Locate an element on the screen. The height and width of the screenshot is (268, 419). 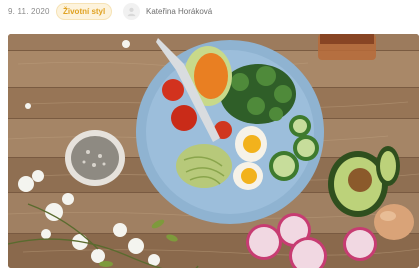
user-avatar-icon is located at coordinates (131, 11).